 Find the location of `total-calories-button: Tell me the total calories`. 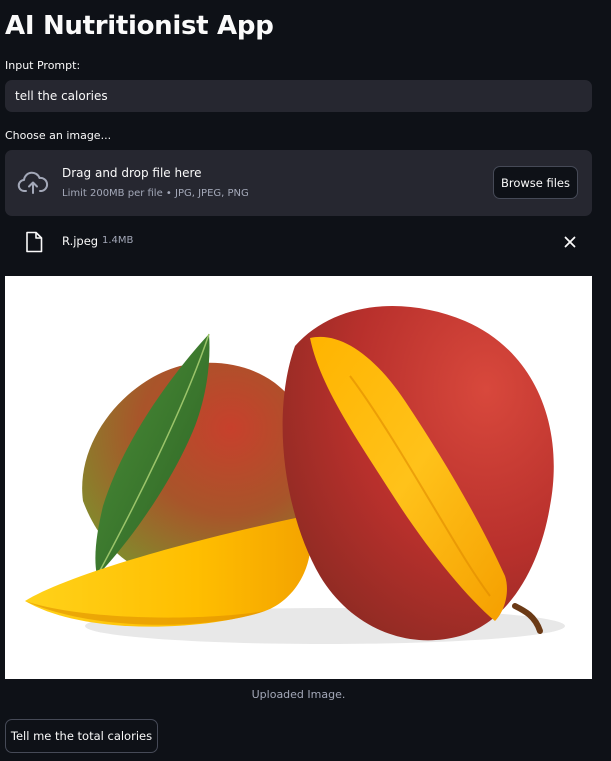

total-calories-button: Tell me the total calories is located at coordinates (81, 736).